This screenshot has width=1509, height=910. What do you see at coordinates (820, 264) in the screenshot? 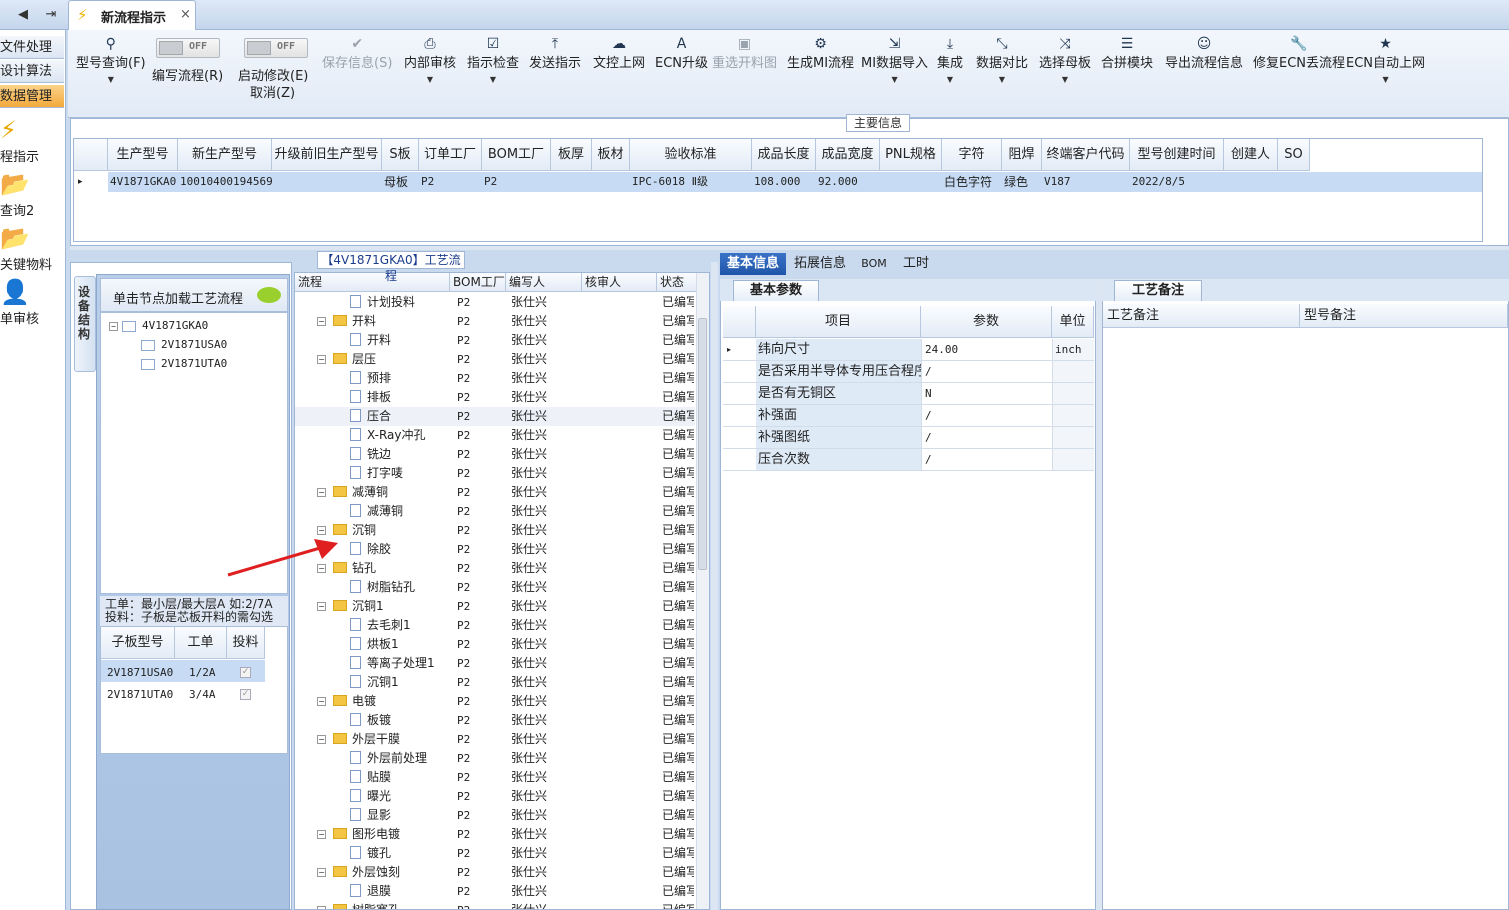
I see `tab-extended-info: 拓展信息` at bounding box center [820, 264].